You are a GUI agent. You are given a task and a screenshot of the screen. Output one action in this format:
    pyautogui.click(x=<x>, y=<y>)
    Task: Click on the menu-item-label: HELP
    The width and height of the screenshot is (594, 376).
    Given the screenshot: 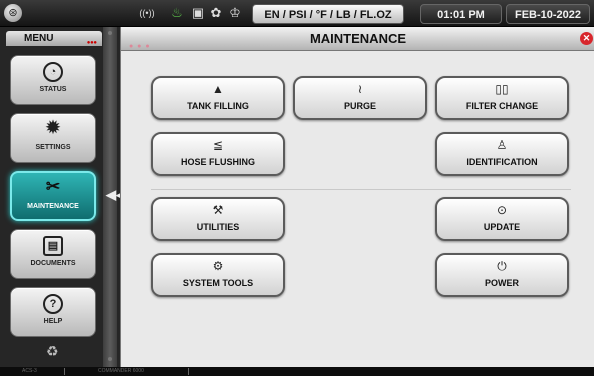 What is the action you would take?
    pyautogui.click(x=53, y=321)
    